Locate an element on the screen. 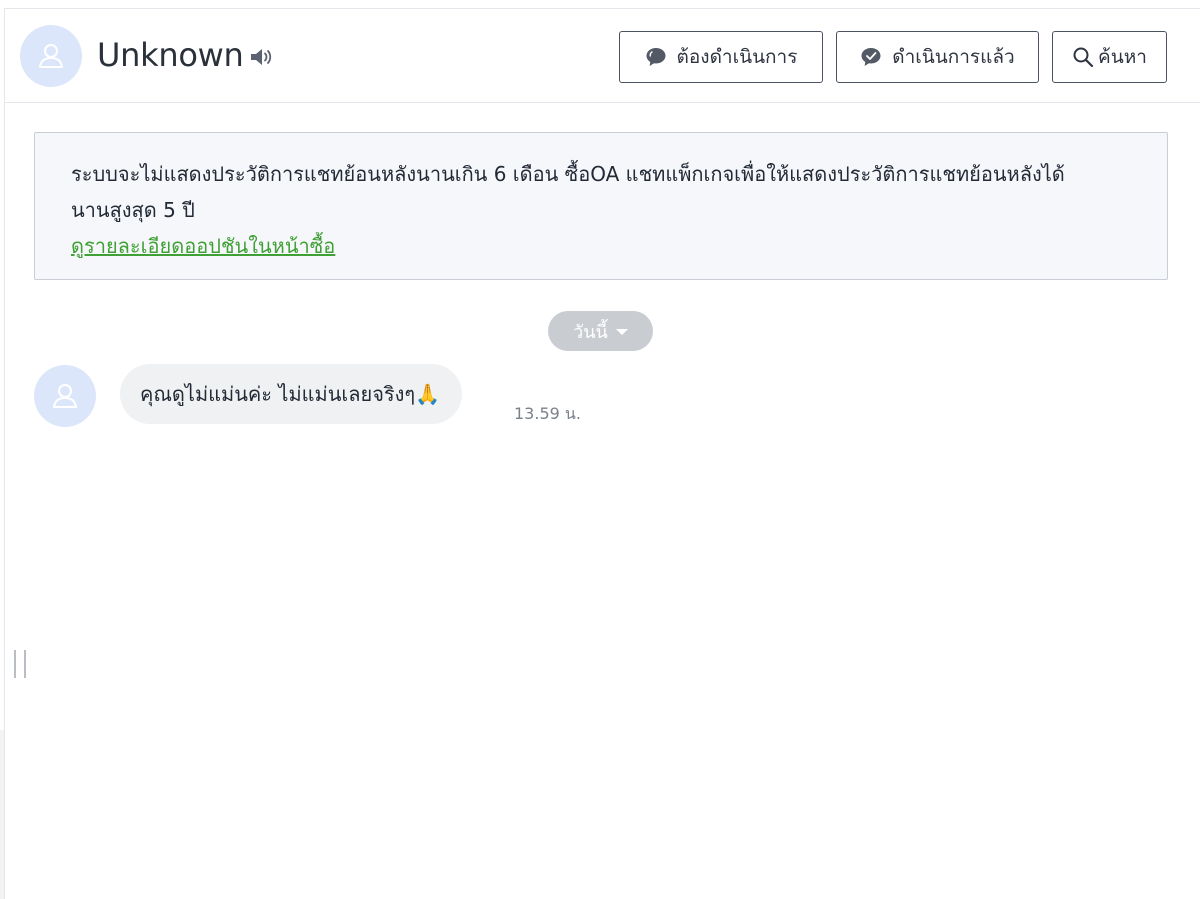 The height and width of the screenshot is (899, 1200). needs-action-button: ต้องดำเนินการ is located at coordinates (721, 57).